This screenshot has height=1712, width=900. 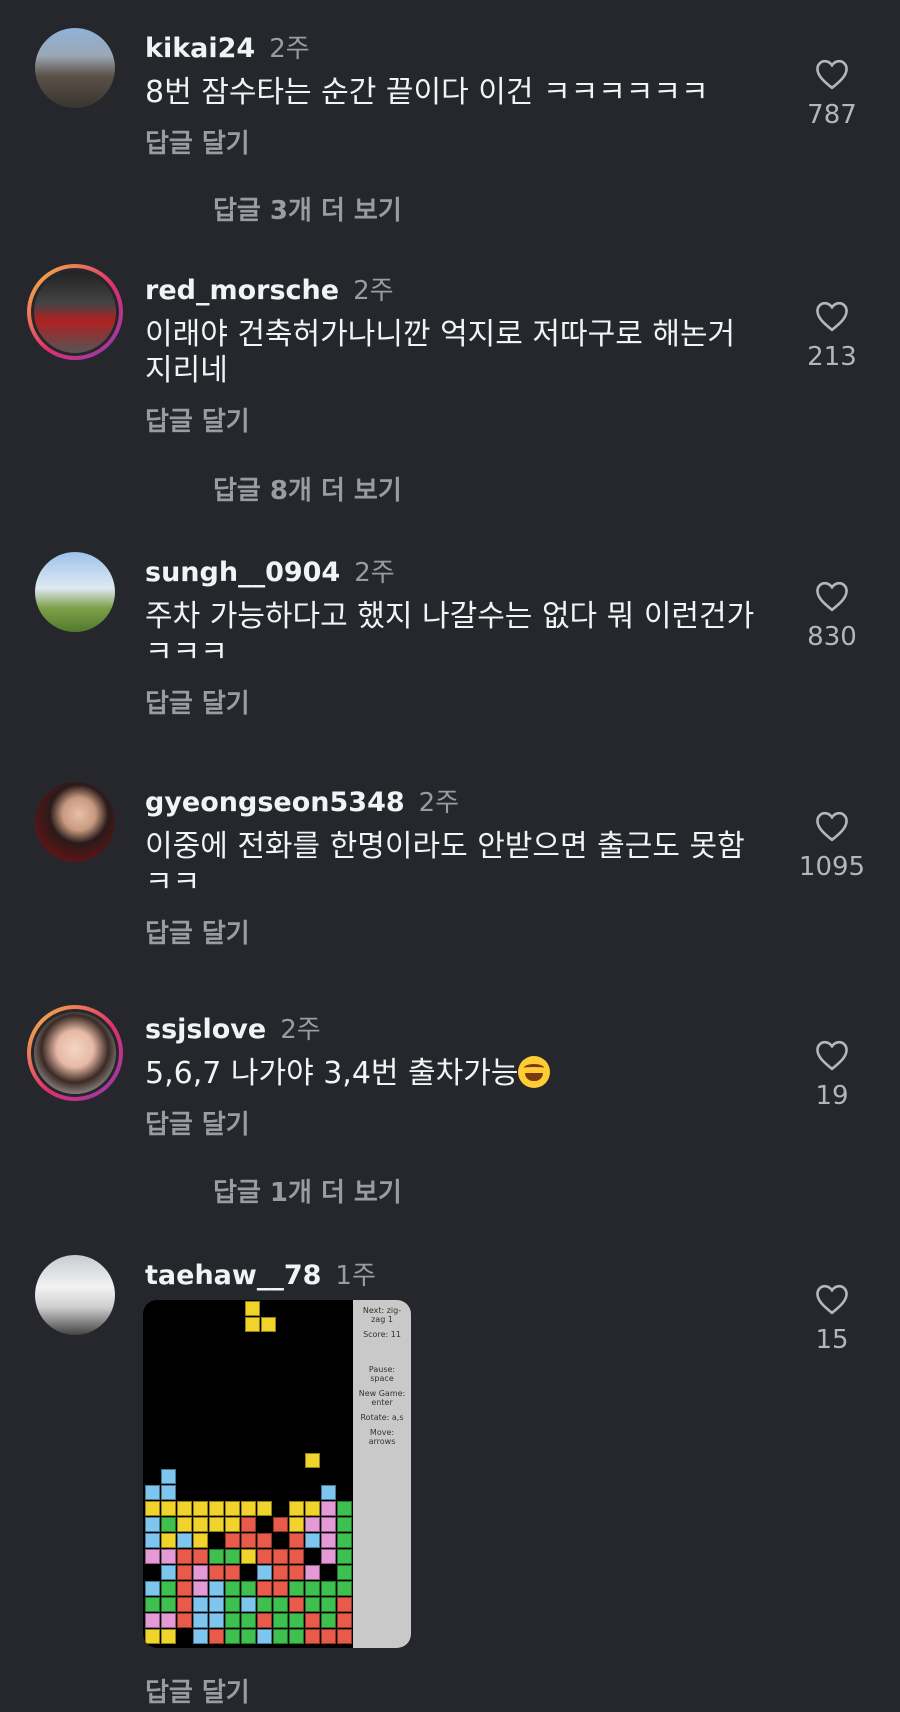 I want to click on comment-text: 이중에 전화를 한명이라도 안받으면 출근도 못함 ㅋㅋ, so click(x=445, y=864).